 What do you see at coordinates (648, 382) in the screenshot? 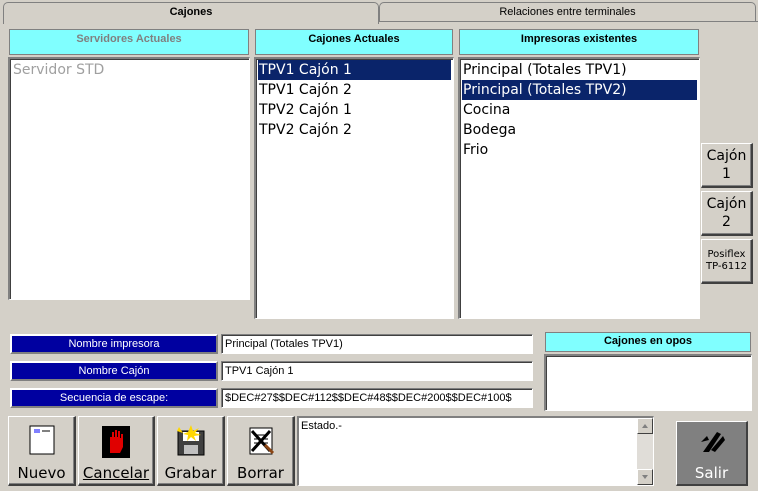
I see `opos-list` at bounding box center [648, 382].